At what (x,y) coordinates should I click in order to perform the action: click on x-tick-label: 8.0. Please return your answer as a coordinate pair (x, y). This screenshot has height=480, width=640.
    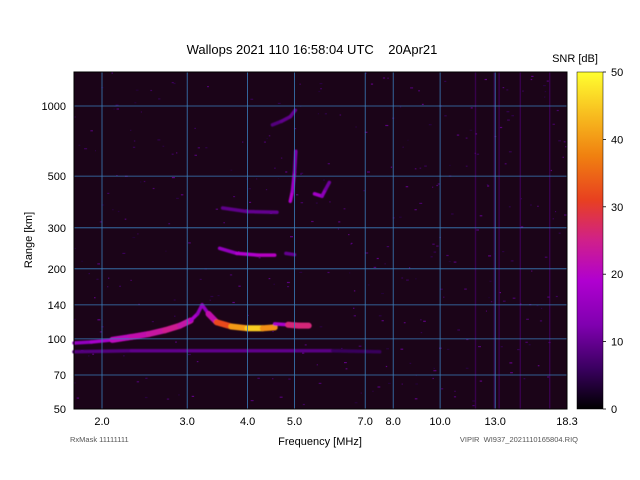
    Looking at the image, I should click on (393, 422).